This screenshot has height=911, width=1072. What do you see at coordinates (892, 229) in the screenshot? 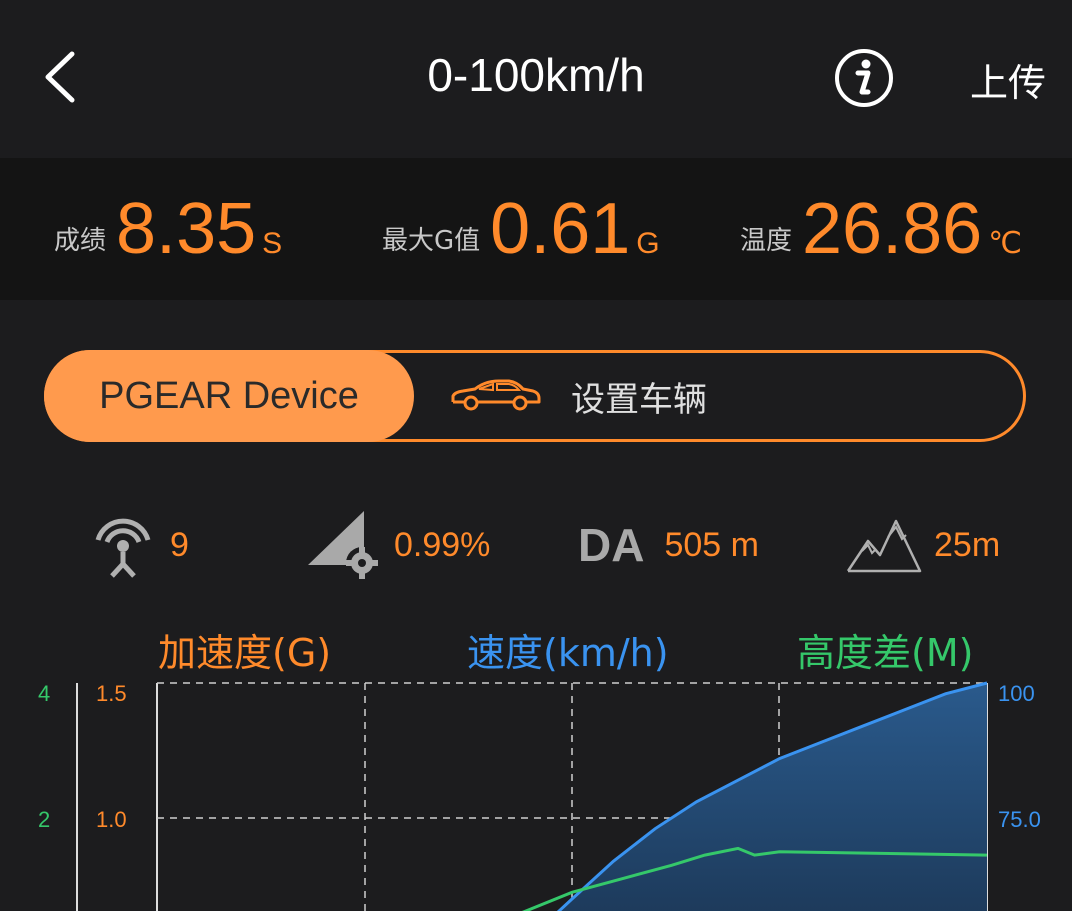
I see `stat-temperature-value: 26.86` at bounding box center [892, 229].